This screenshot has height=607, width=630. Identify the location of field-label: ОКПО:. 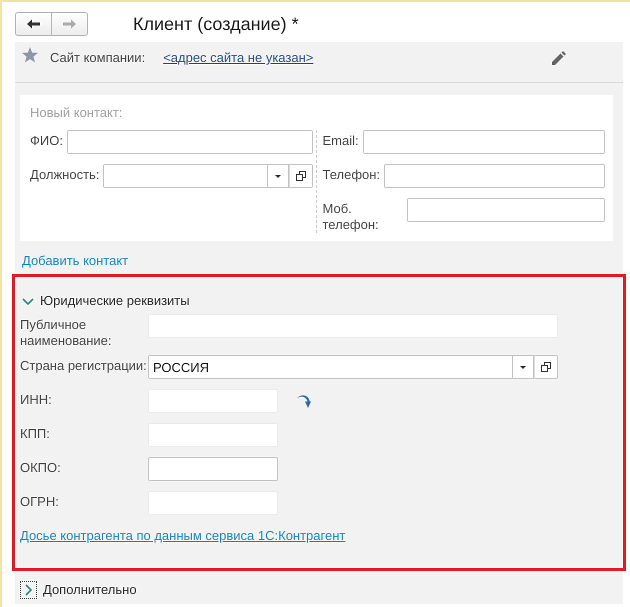
(41, 467).